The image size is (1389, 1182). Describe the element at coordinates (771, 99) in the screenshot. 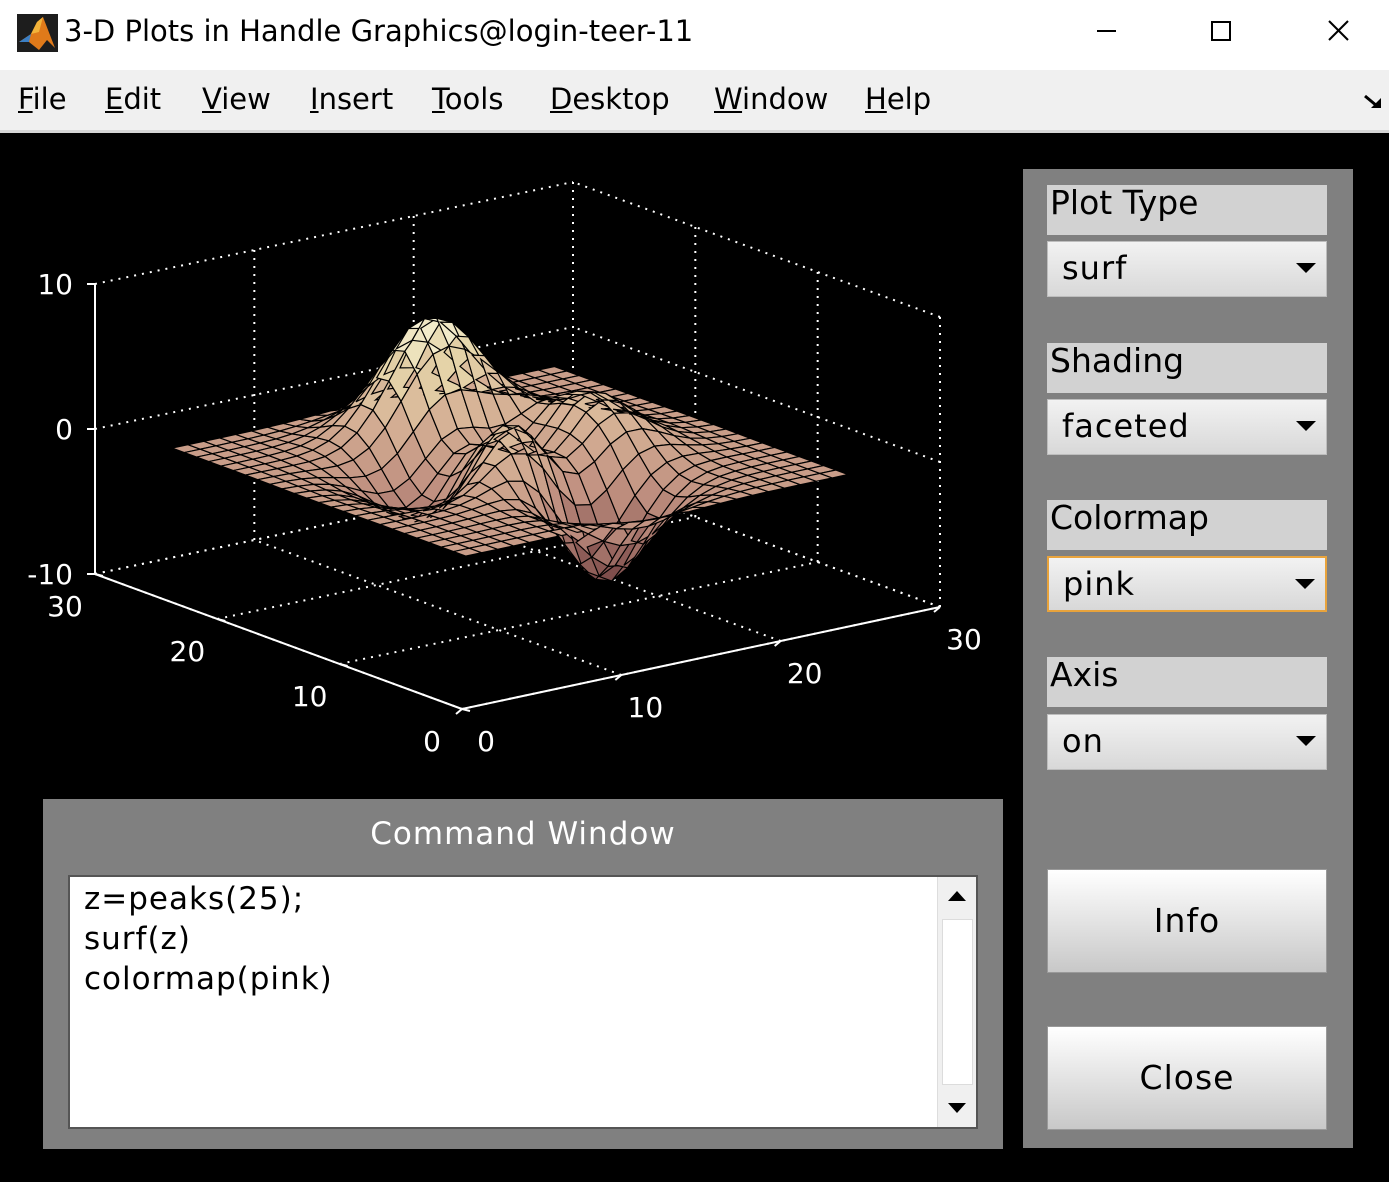

I see `menu-window: Window` at that location.